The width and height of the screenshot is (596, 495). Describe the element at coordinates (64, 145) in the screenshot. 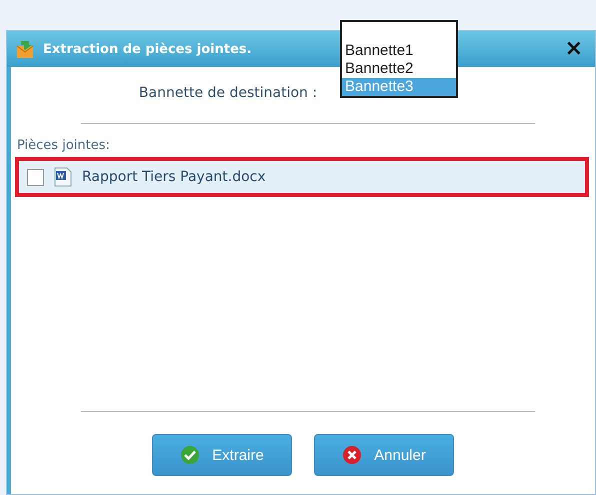

I see `attachments-label: Pièces jointes:` at that location.